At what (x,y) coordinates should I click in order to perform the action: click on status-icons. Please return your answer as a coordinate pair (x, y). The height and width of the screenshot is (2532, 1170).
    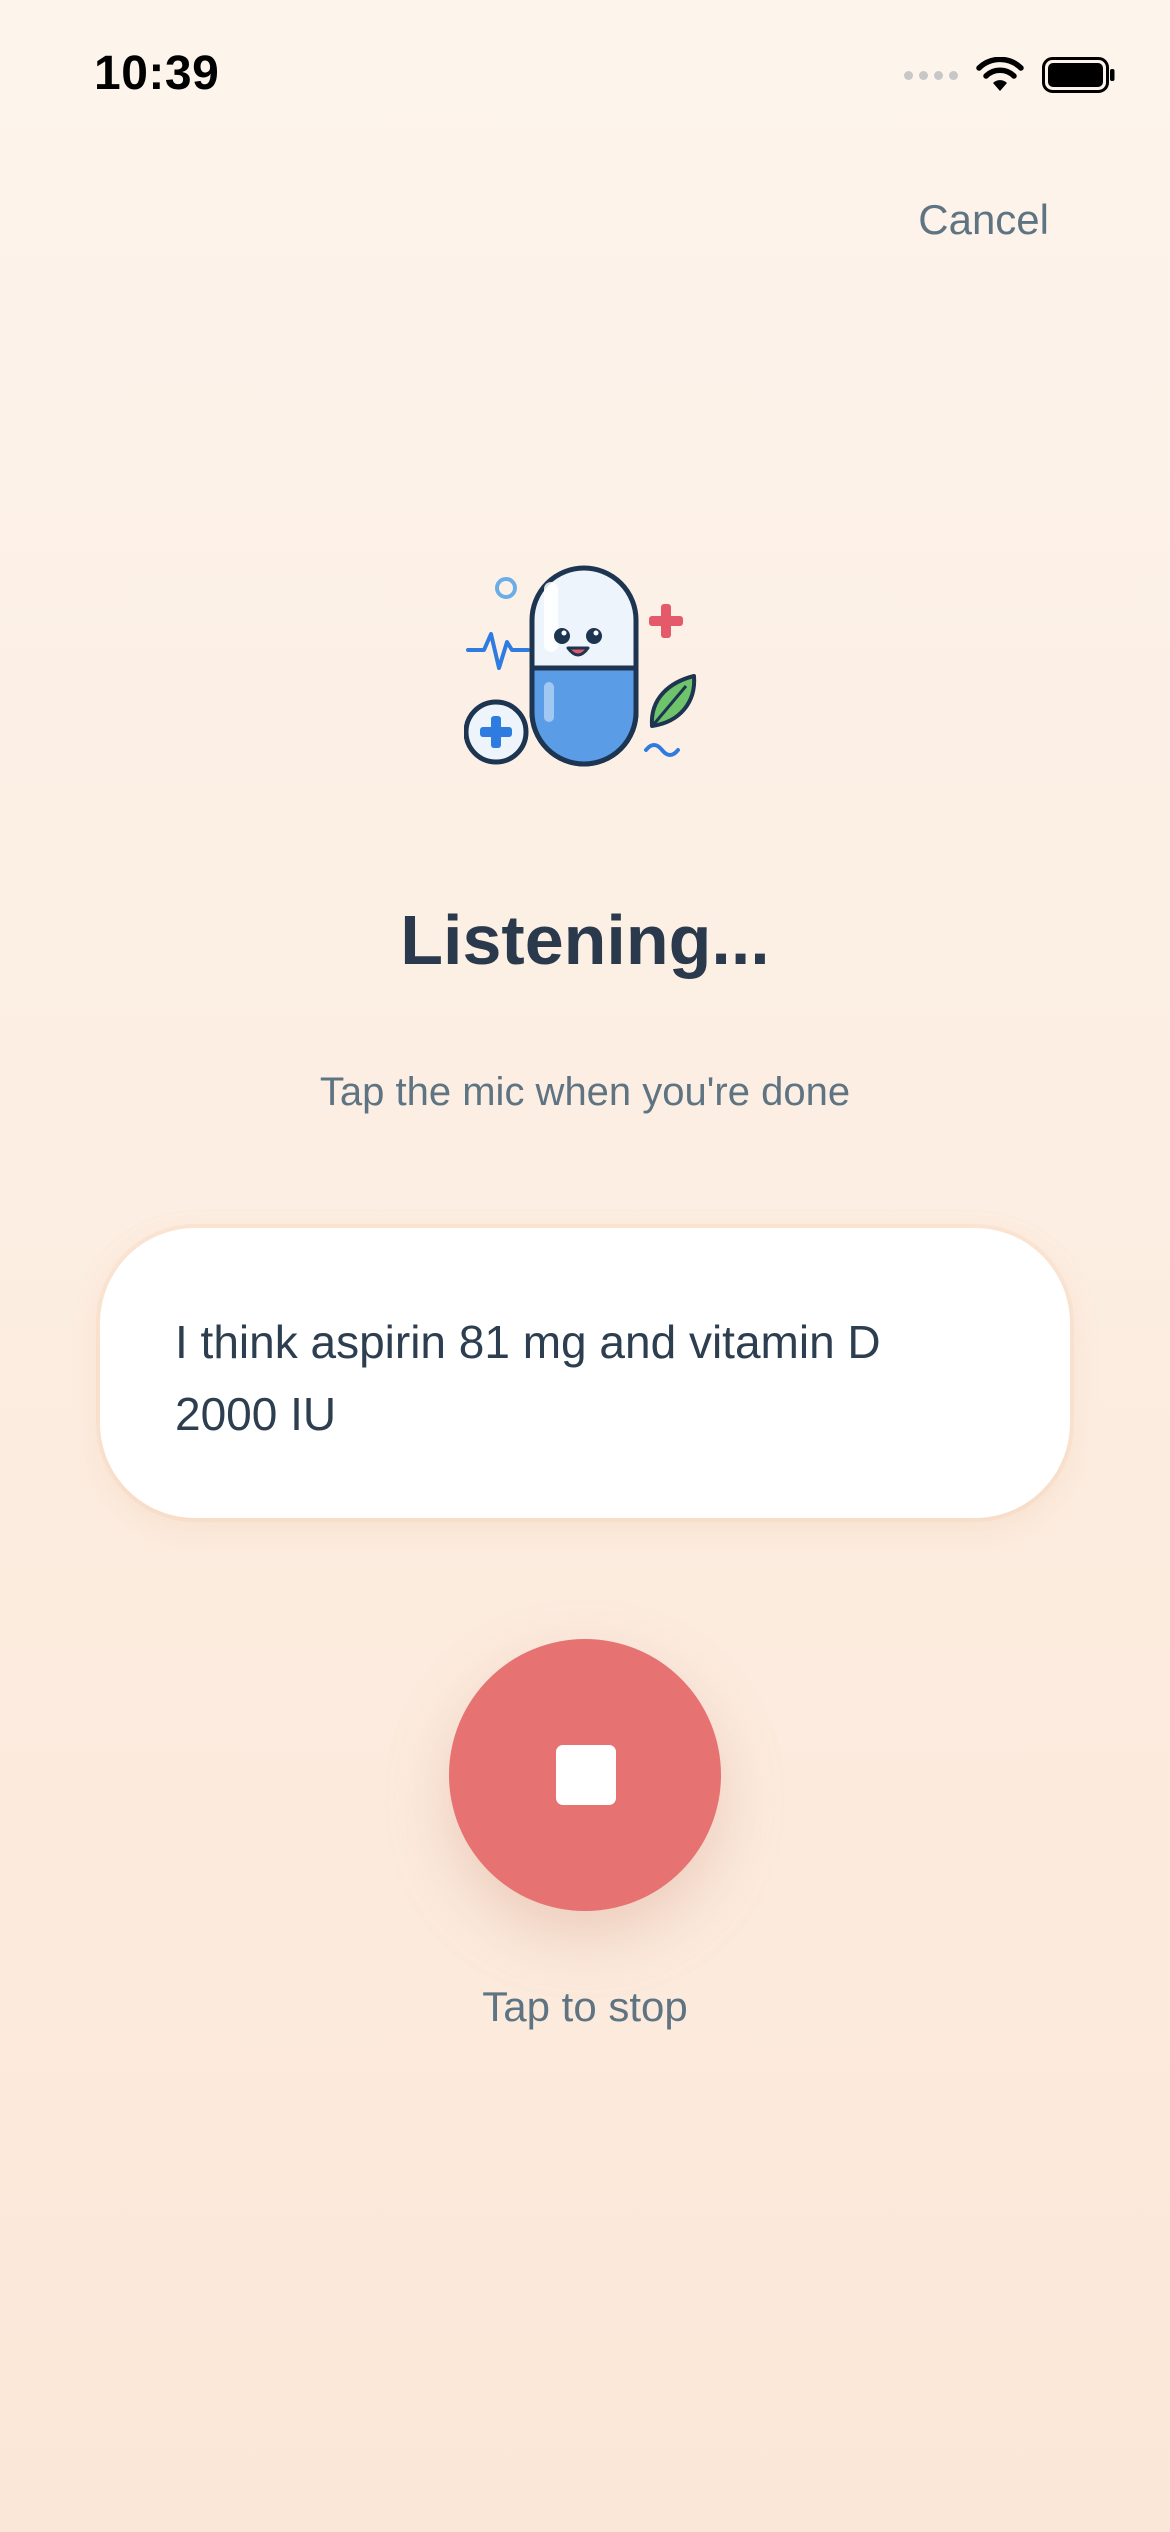
    Looking at the image, I should click on (1010, 75).